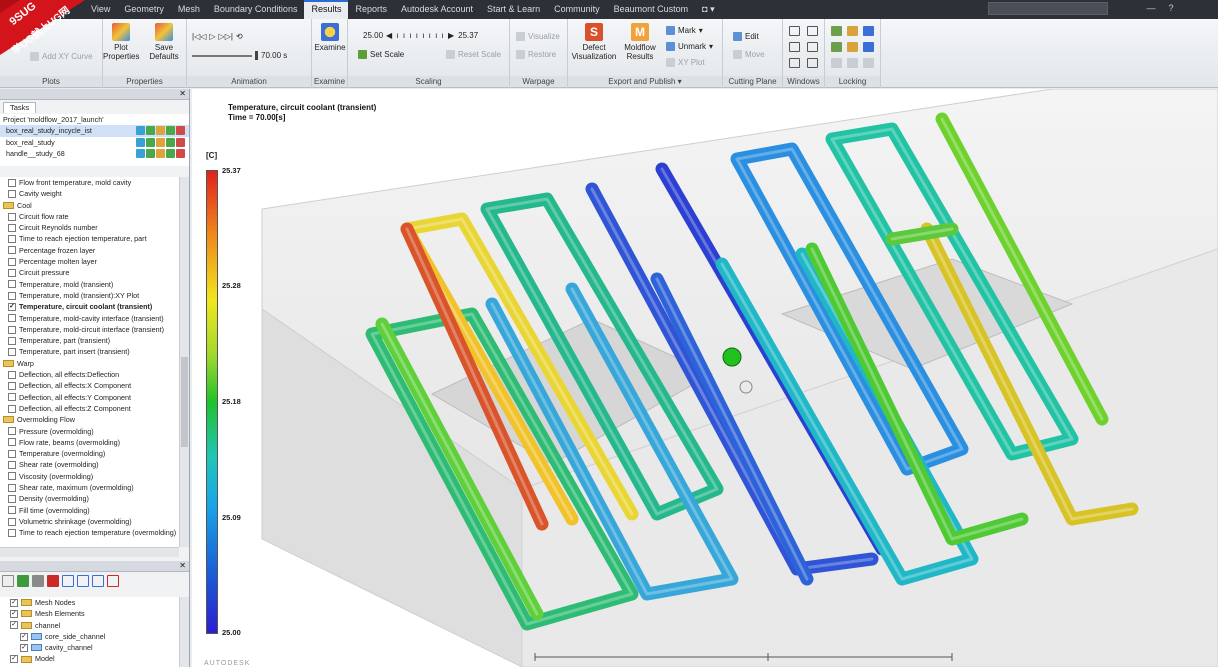 The width and height of the screenshot is (1218, 667). I want to click on unlock-plot-icon, so click(852, 63).